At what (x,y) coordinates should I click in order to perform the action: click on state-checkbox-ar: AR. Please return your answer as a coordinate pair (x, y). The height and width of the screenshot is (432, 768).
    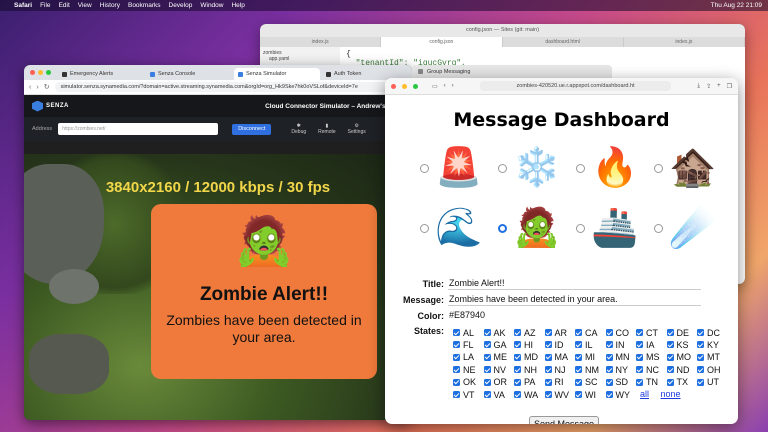
    Looking at the image, I should click on (559, 332).